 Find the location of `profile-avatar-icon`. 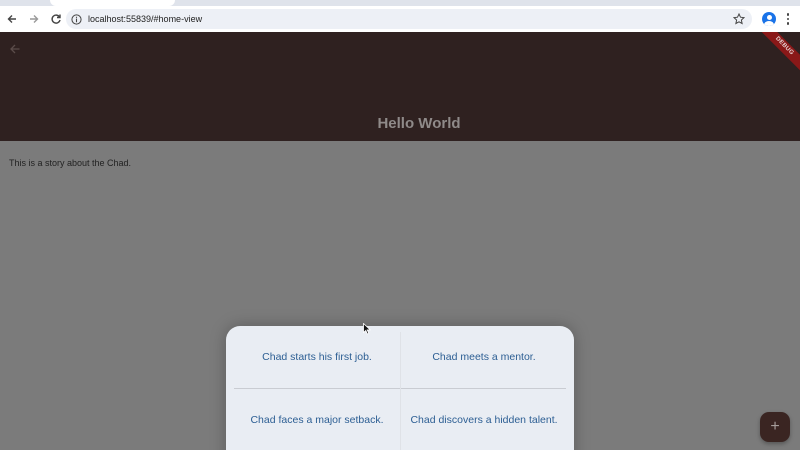

profile-avatar-icon is located at coordinates (769, 19).